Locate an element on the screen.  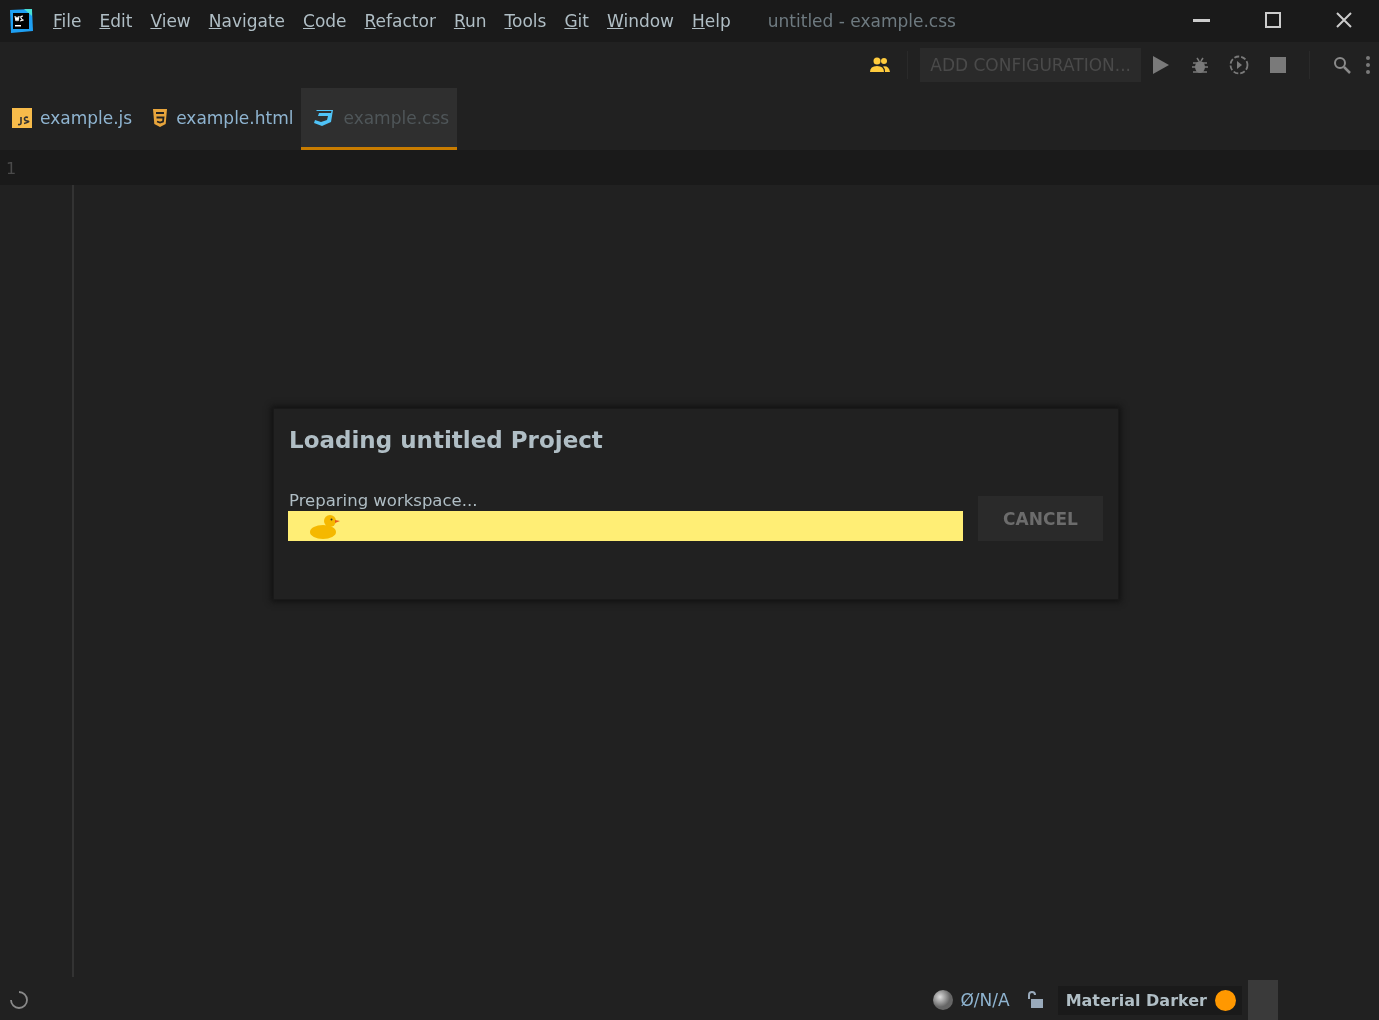
menu-item: Git is located at coordinates (576, 21).